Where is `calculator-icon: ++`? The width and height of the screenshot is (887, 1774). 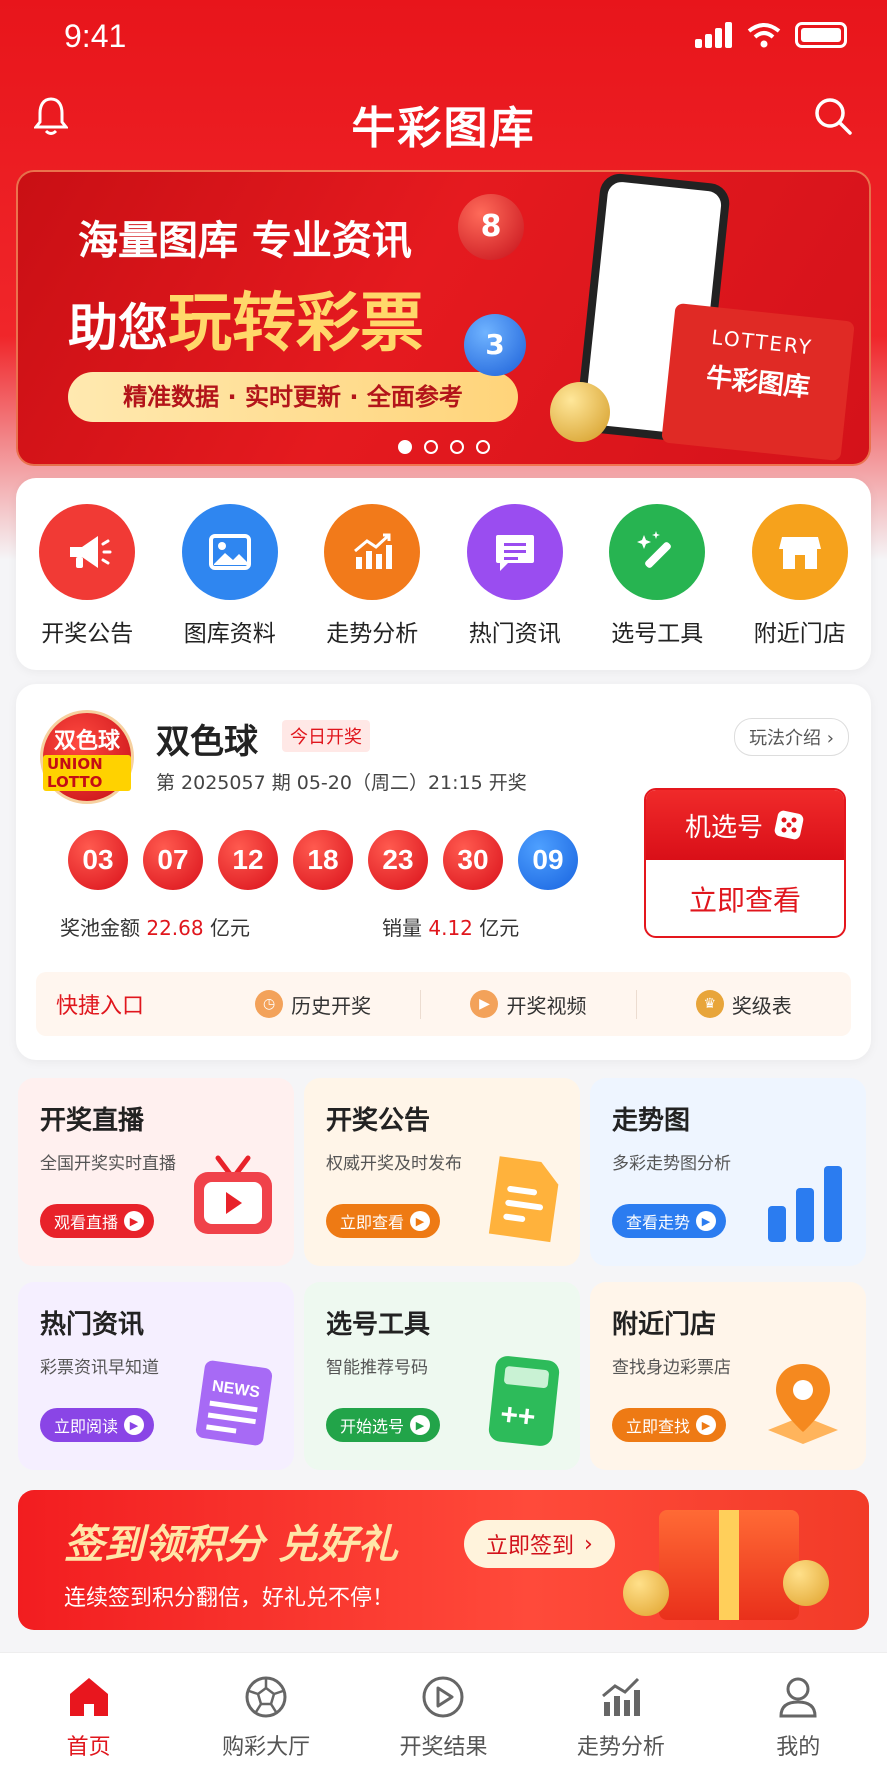
calculator-icon: ++ is located at coordinates (524, 1401).